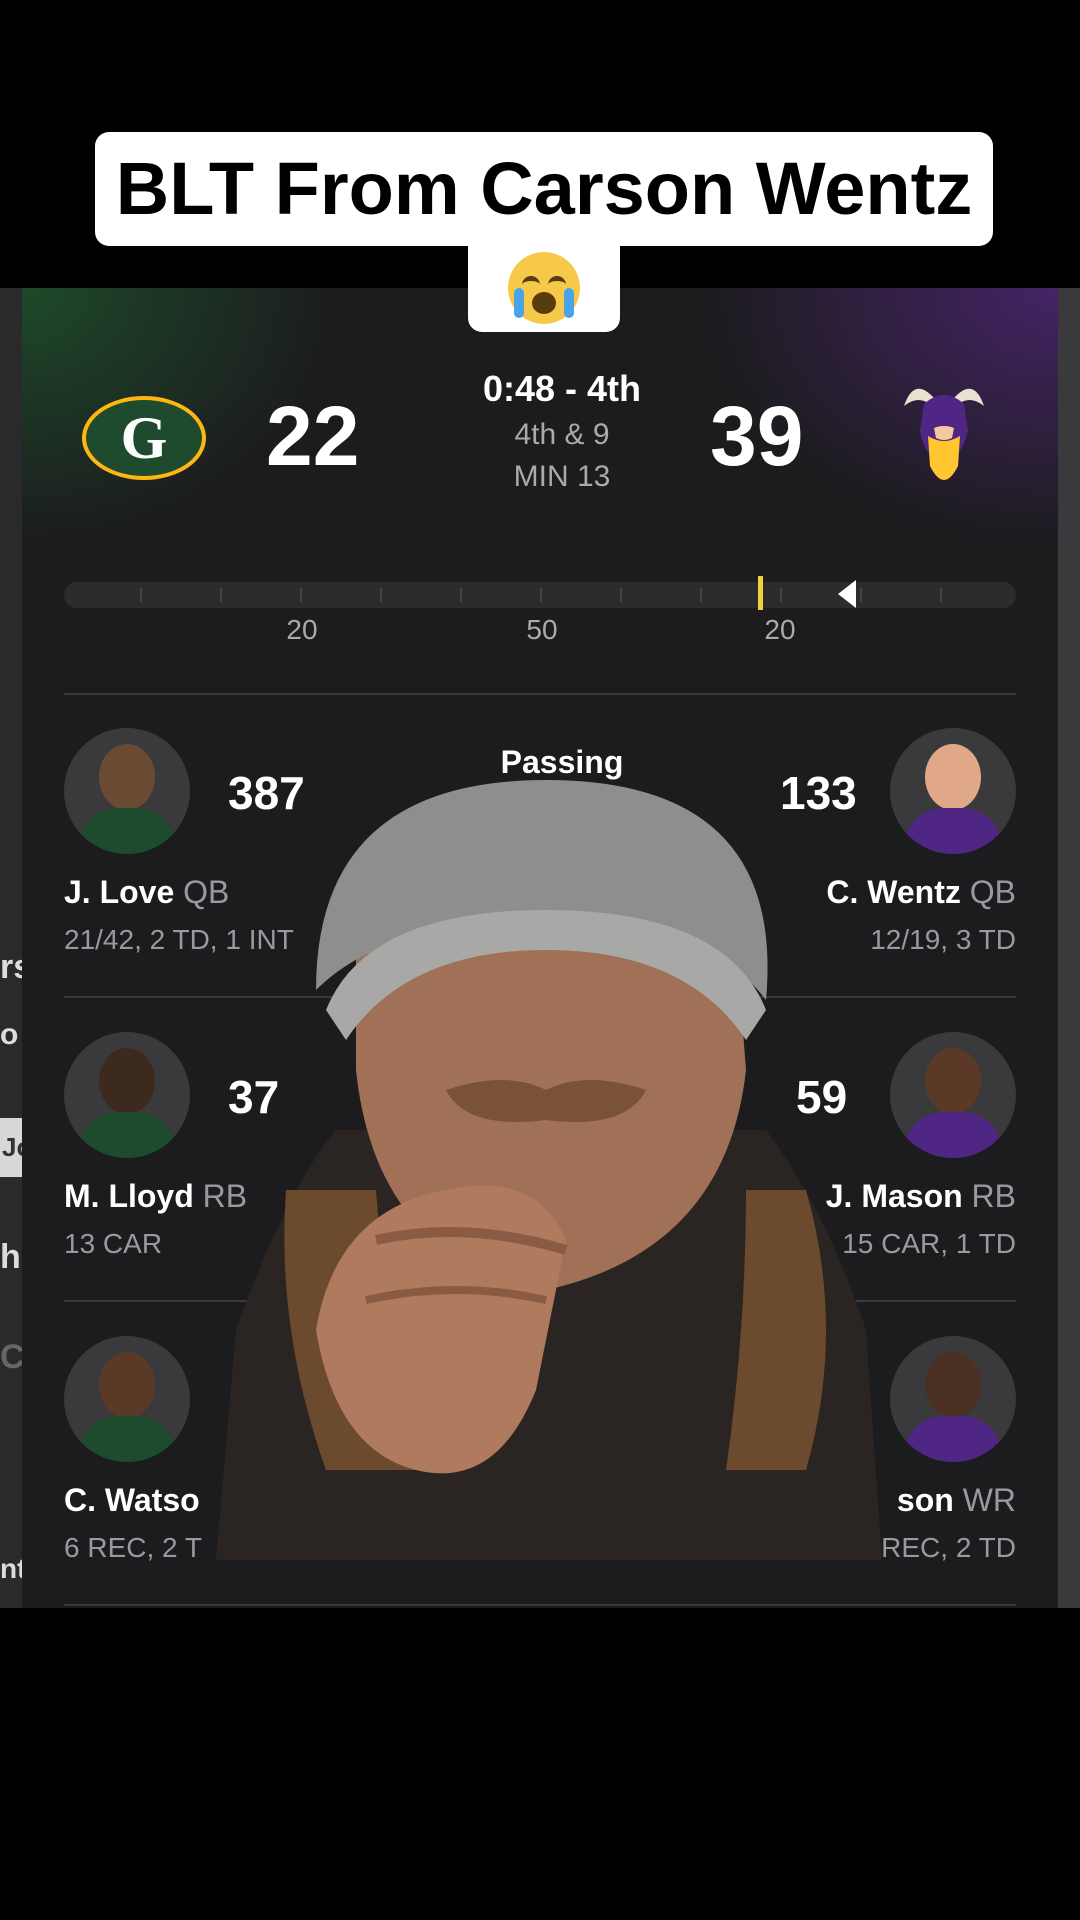  What do you see at coordinates (760, 593) in the screenshot?
I see `first-down-marker` at bounding box center [760, 593].